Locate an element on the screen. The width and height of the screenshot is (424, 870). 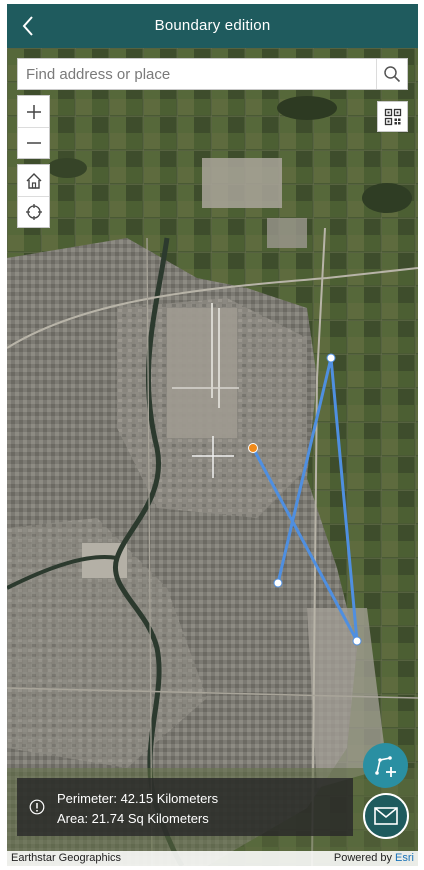
map-attribution: Earthstar Geographics Powered by Esri is located at coordinates (212, 858).